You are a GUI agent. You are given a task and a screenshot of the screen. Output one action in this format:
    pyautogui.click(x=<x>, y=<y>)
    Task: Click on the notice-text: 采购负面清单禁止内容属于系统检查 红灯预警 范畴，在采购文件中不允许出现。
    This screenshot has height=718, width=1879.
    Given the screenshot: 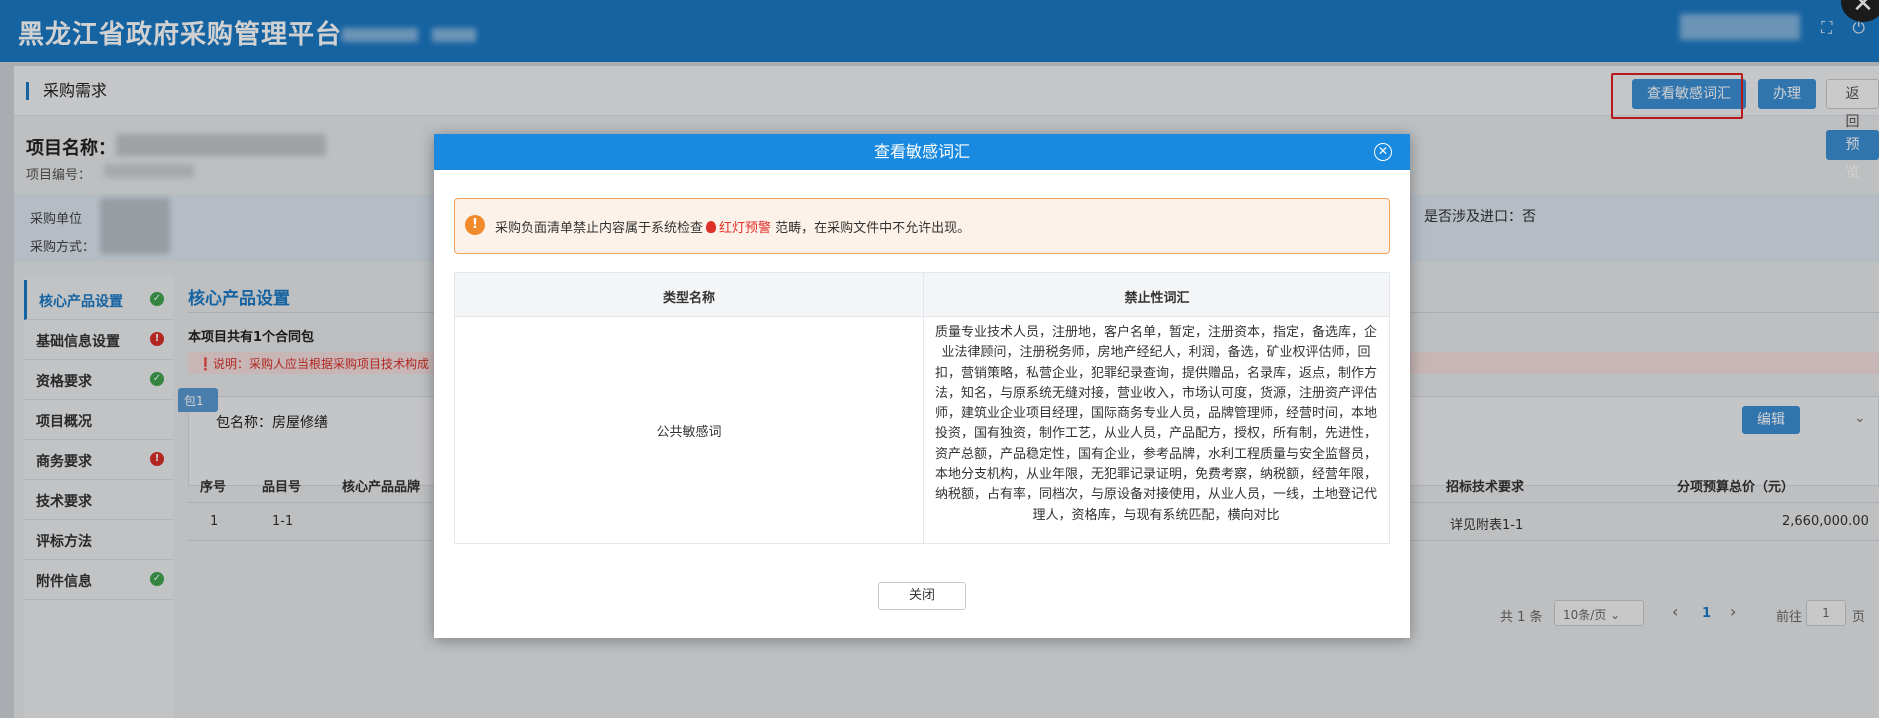 What is the action you would take?
    pyautogui.click(x=732, y=226)
    